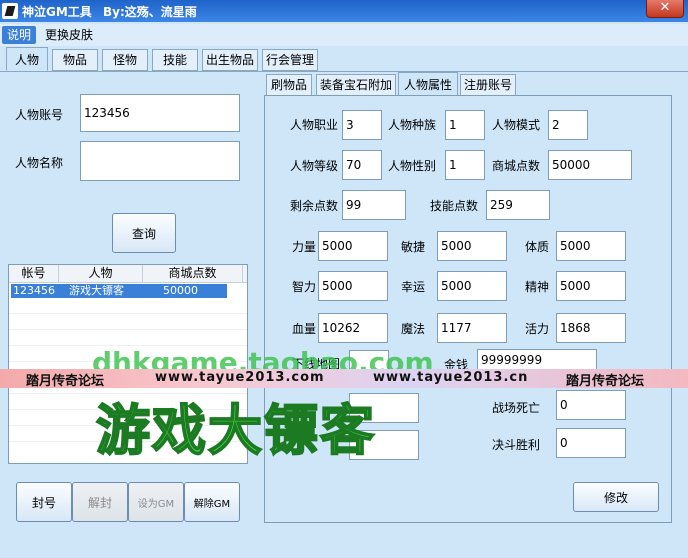  Describe the element at coordinates (10, 11) in the screenshot. I see `app-icon` at that location.